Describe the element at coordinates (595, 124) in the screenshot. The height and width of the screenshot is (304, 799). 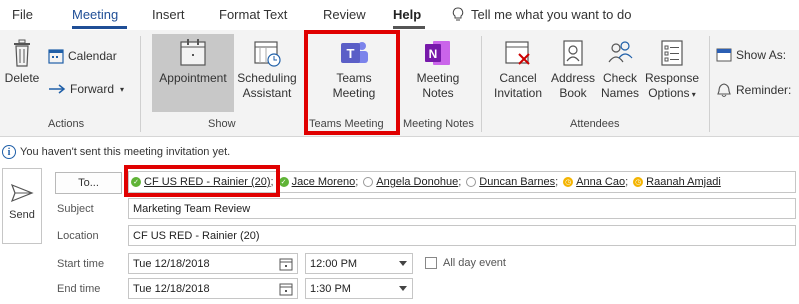
I see `attendees-group-label: Attendees` at that location.